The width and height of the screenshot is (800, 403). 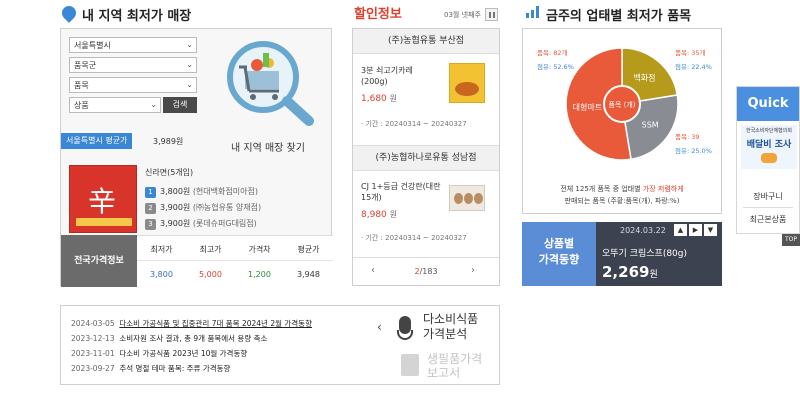 I want to click on location-pin-icon, so click(x=69, y=13).